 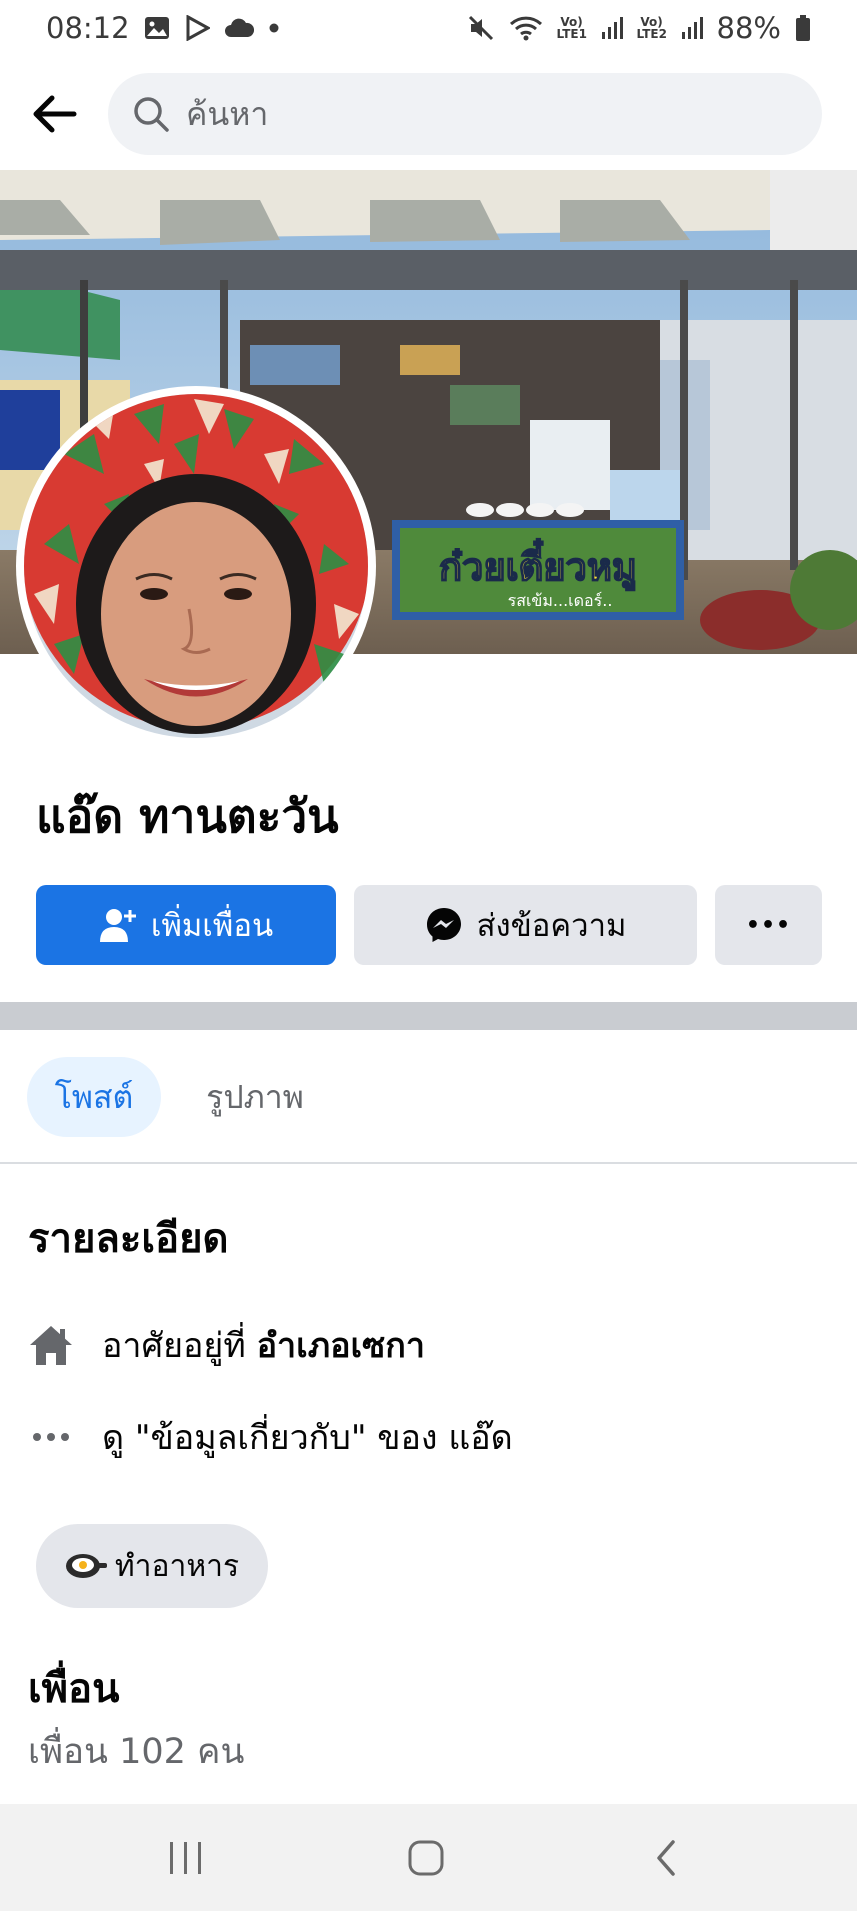 I want to click on message-button: ส่งข้อความ, so click(x=525, y=925).